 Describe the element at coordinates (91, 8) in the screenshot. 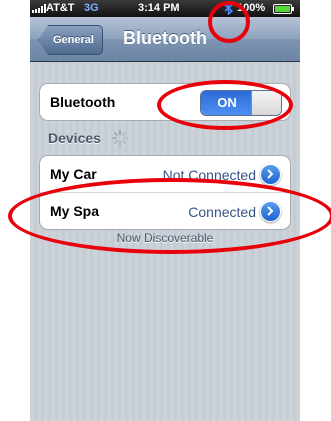

I see `network-type: 3G` at that location.